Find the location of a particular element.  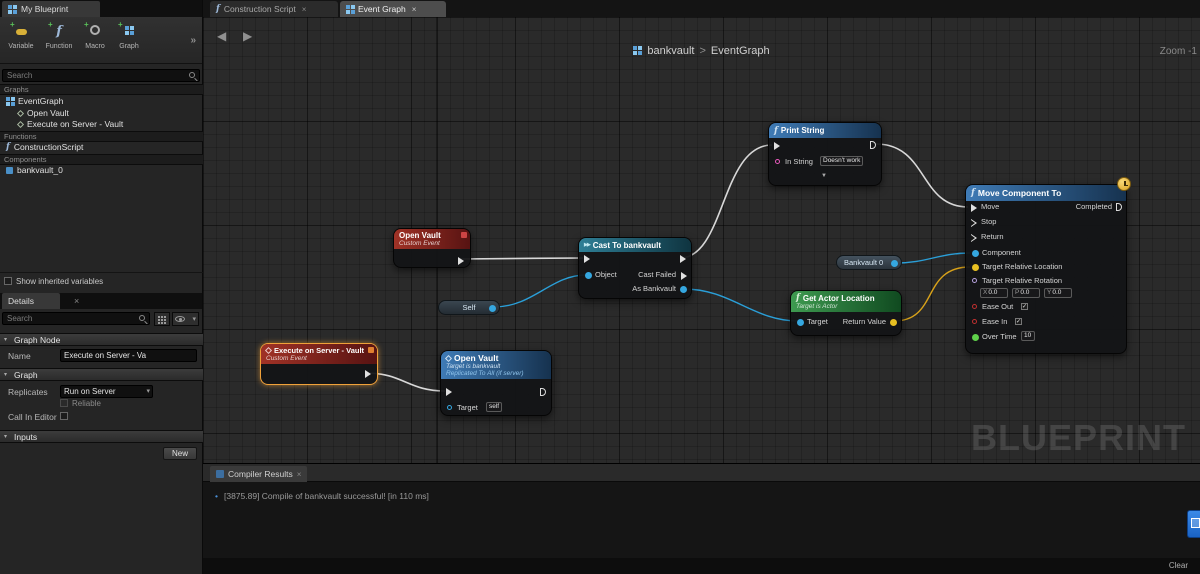

add-graph-button: + Graph is located at coordinates (129, 40).